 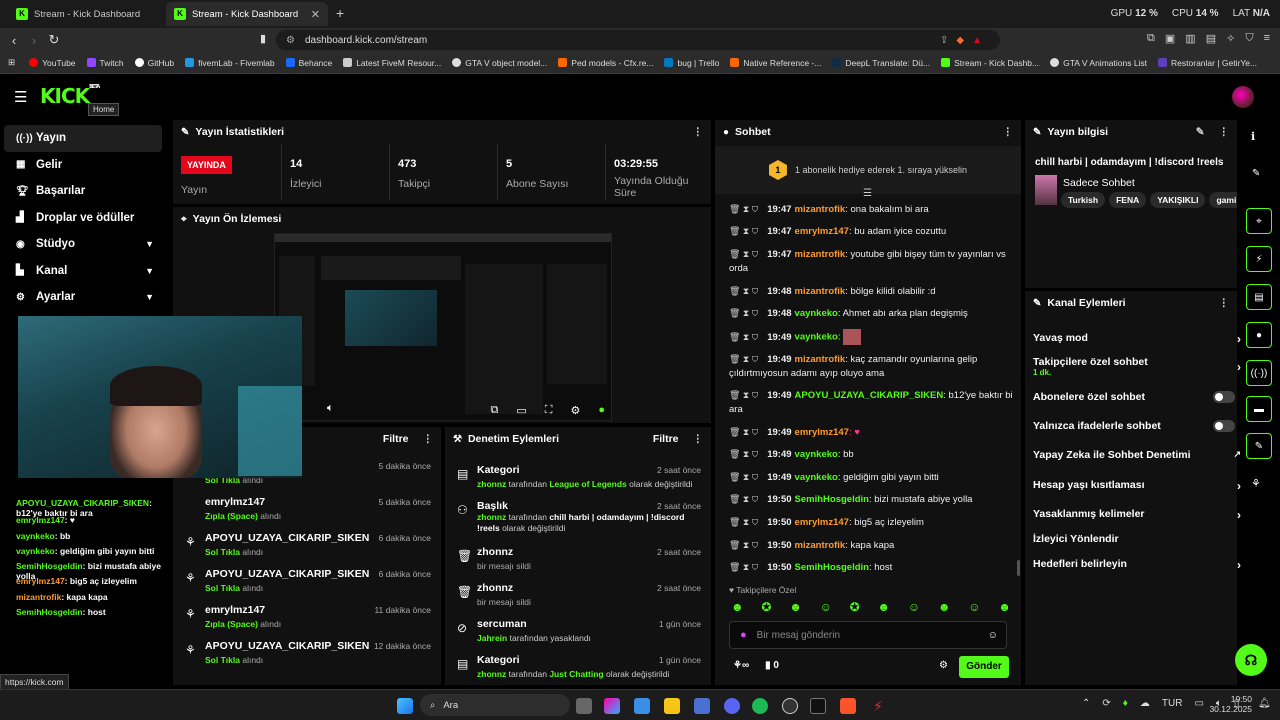 I want to click on language-indicator: TUR, so click(x=1172, y=703).